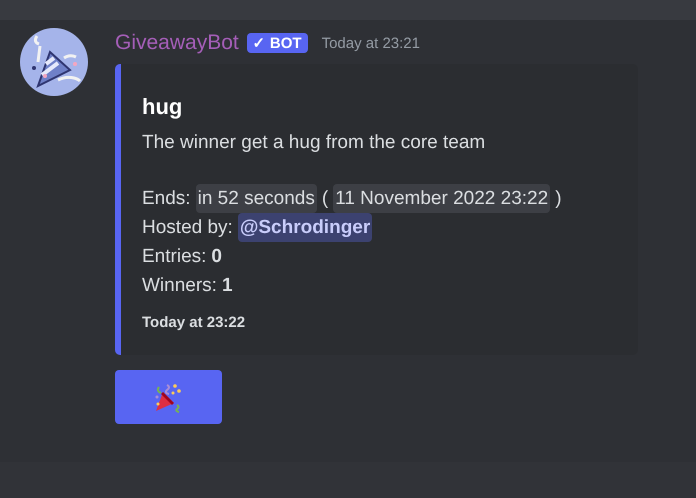  I want to click on avatar-drawing, so click(54, 62).